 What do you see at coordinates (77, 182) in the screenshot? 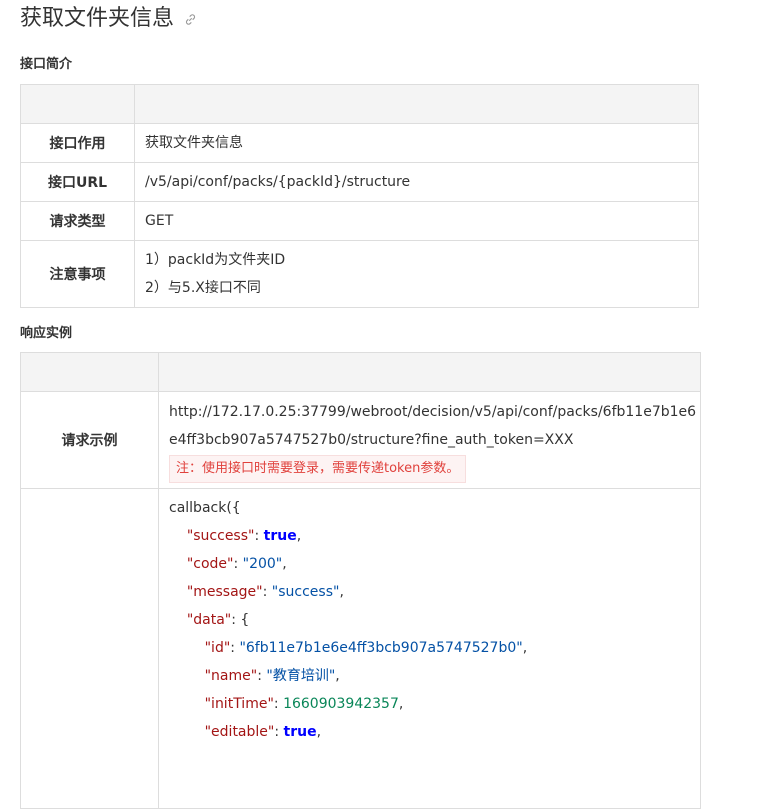
I see `row-label: 接口URL` at bounding box center [77, 182].